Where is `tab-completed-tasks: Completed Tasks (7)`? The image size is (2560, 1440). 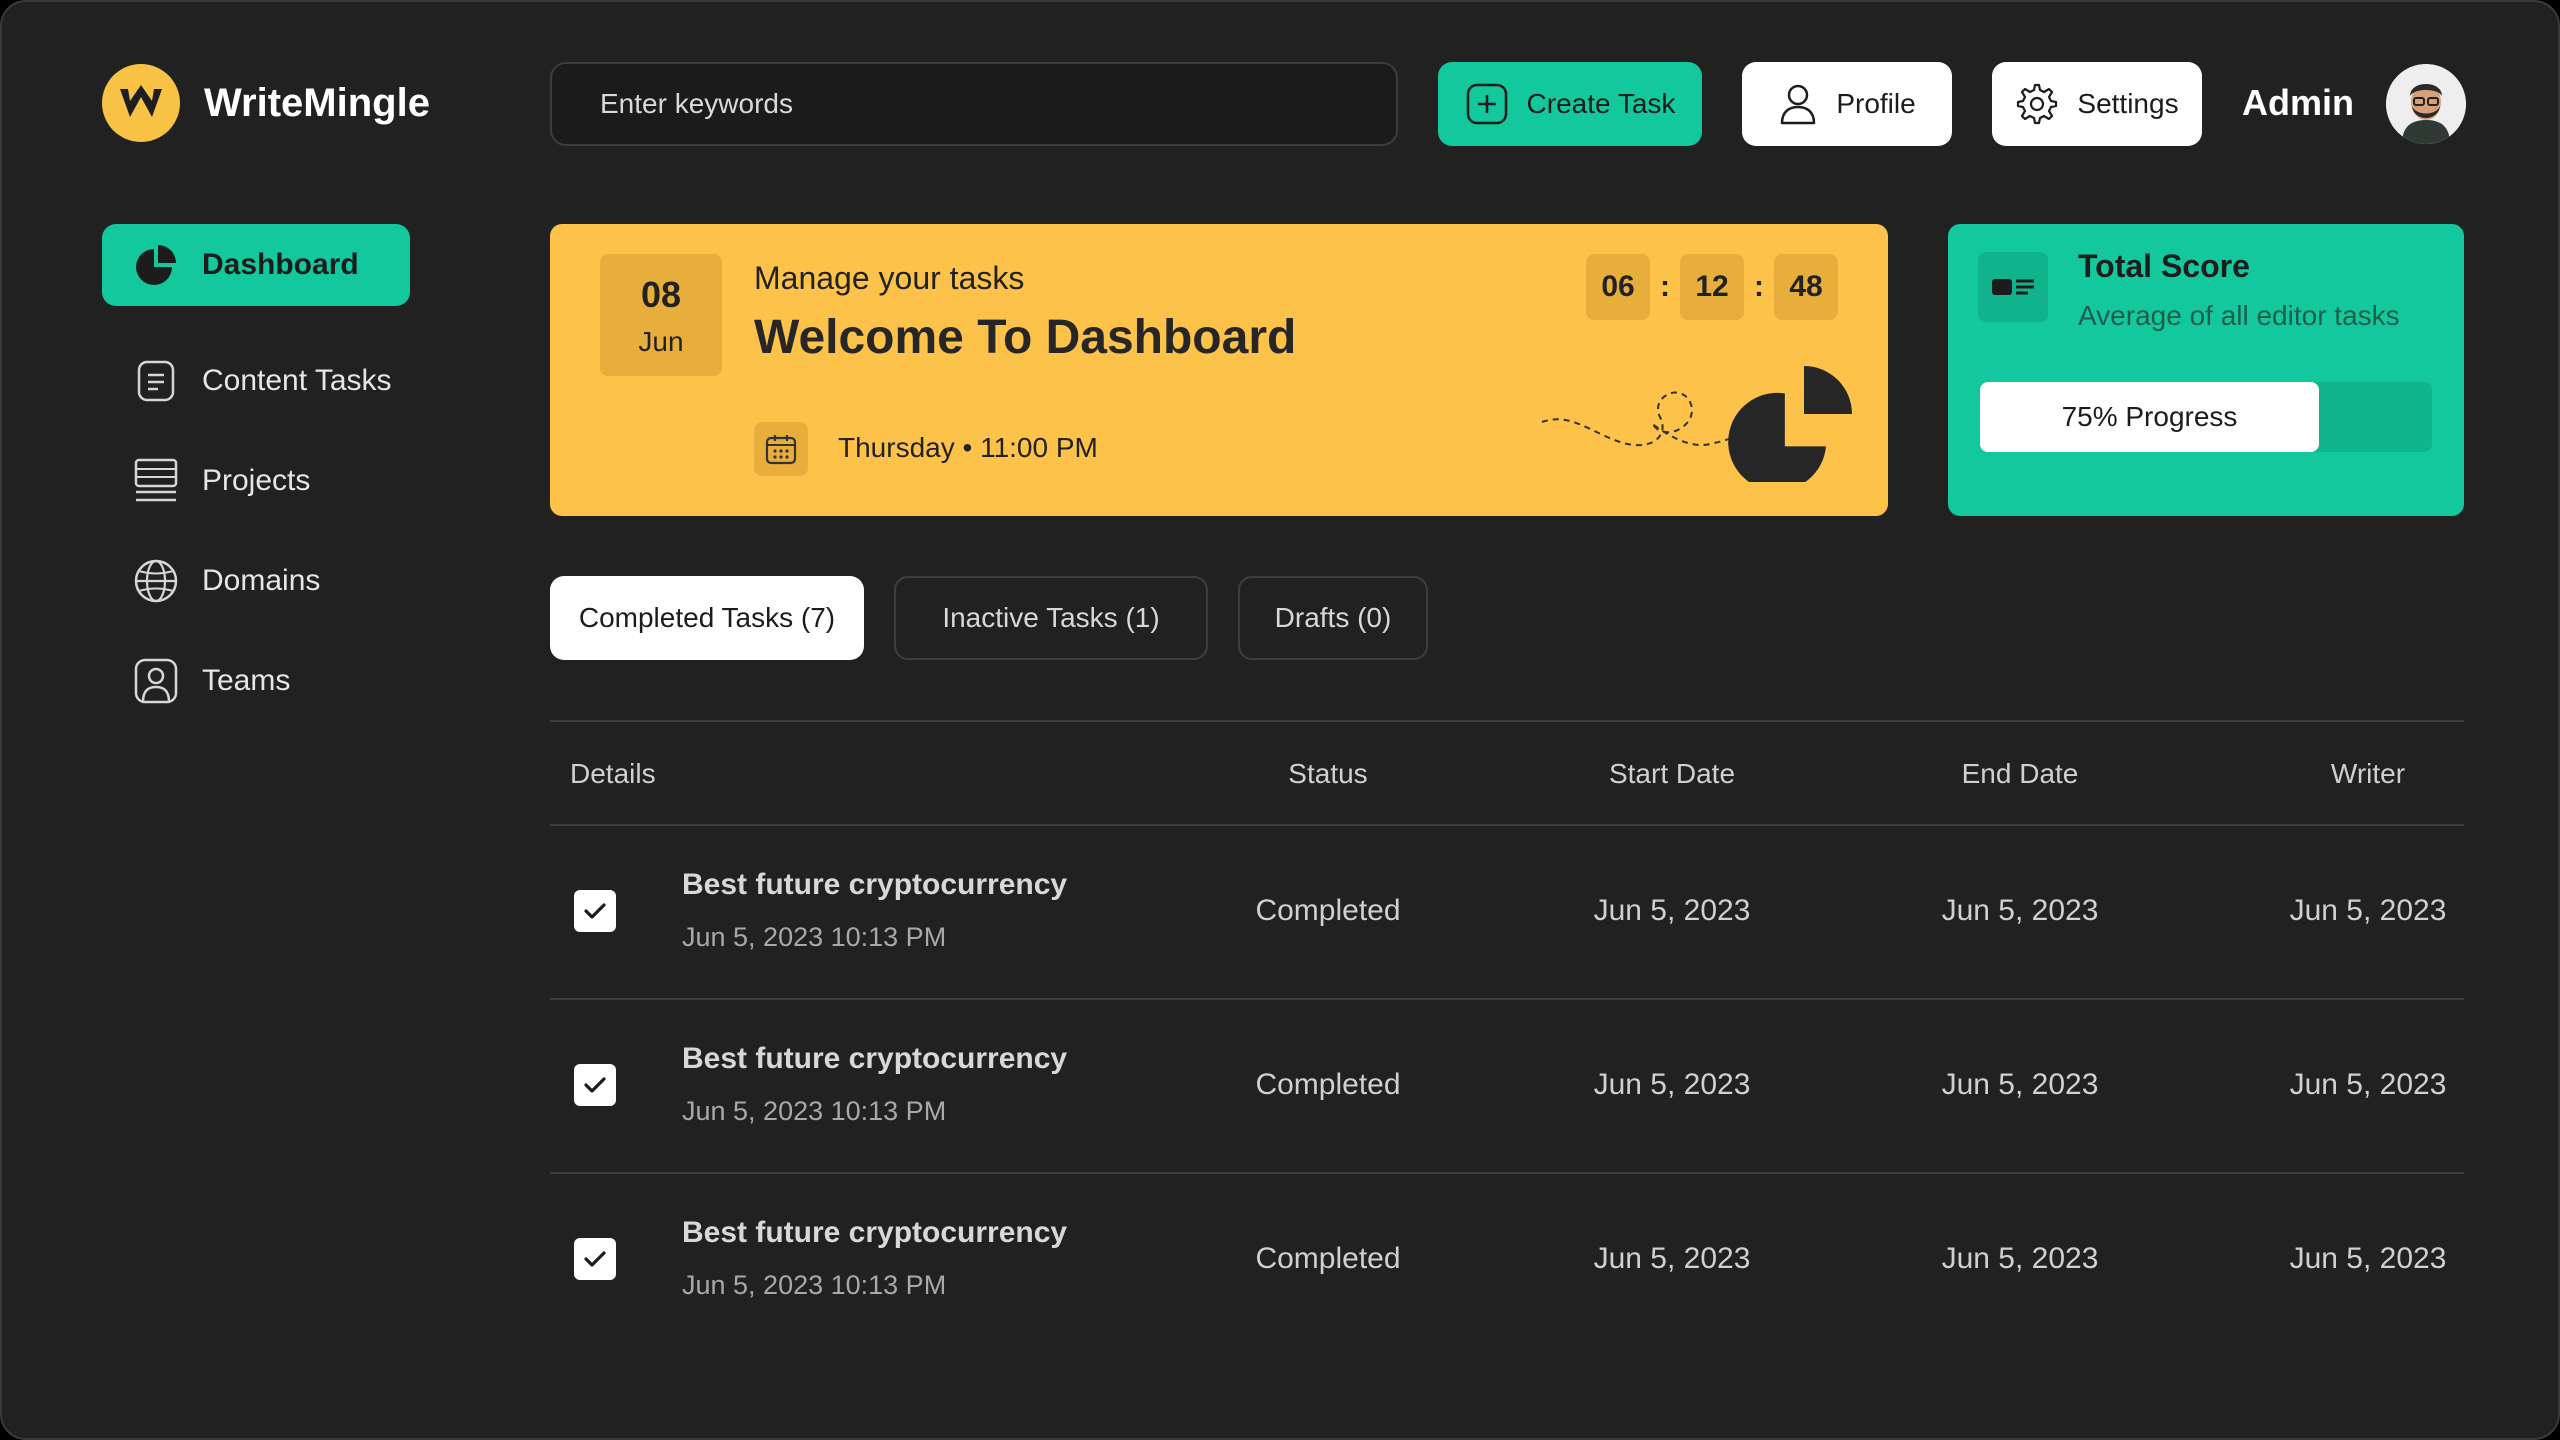
tab-completed-tasks: Completed Tasks (7) is located at coordinates (707, 618).